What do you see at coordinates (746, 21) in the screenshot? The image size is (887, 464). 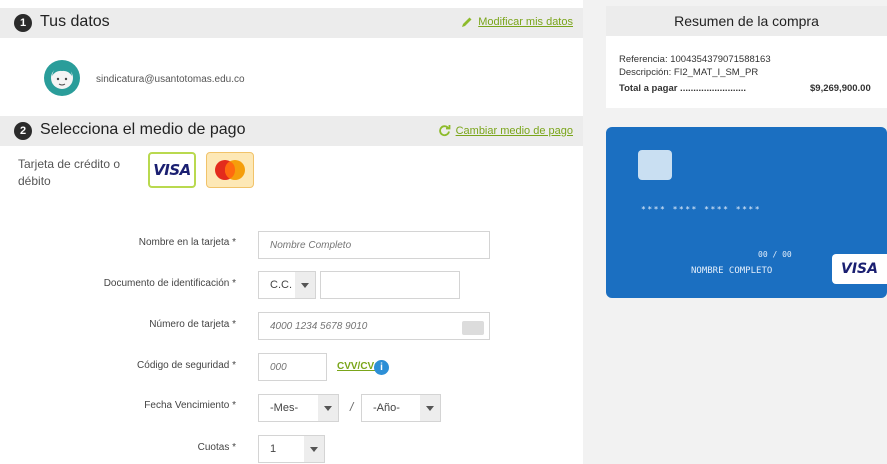 I see `summary-title: Resumen de la compra` at bounding box center [746, 21].